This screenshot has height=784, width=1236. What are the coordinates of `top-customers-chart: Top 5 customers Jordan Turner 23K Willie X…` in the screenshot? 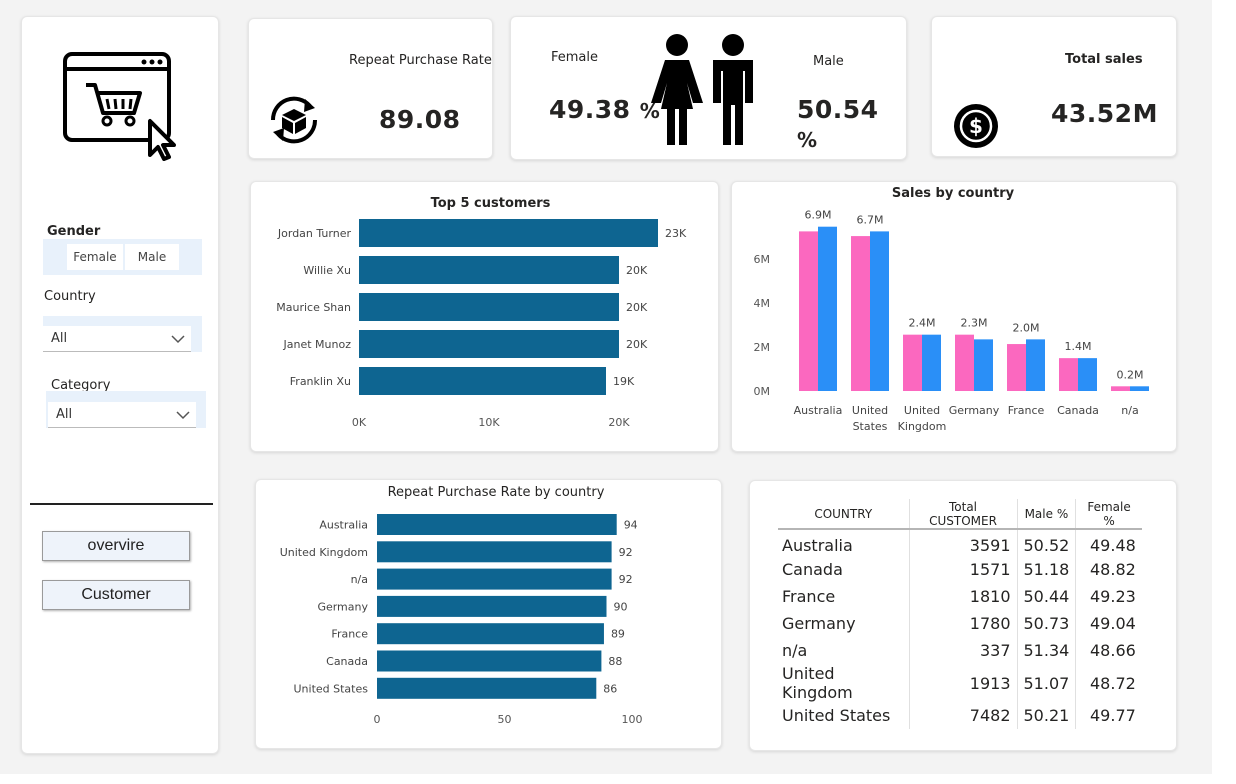 It's located at (484, 316).